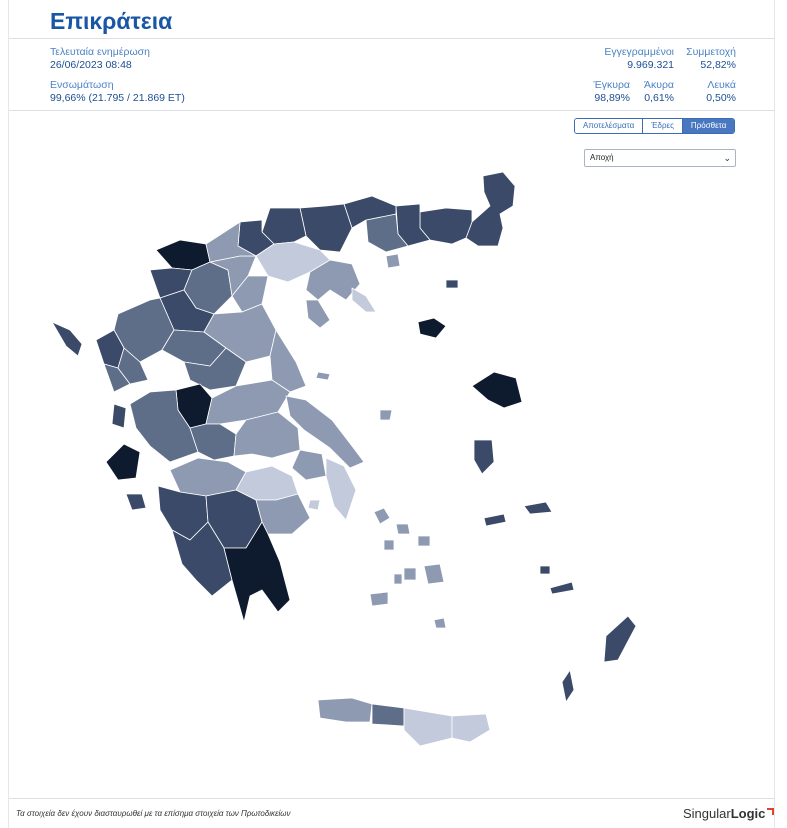  I want to click on region-leros, so click(545, 570).